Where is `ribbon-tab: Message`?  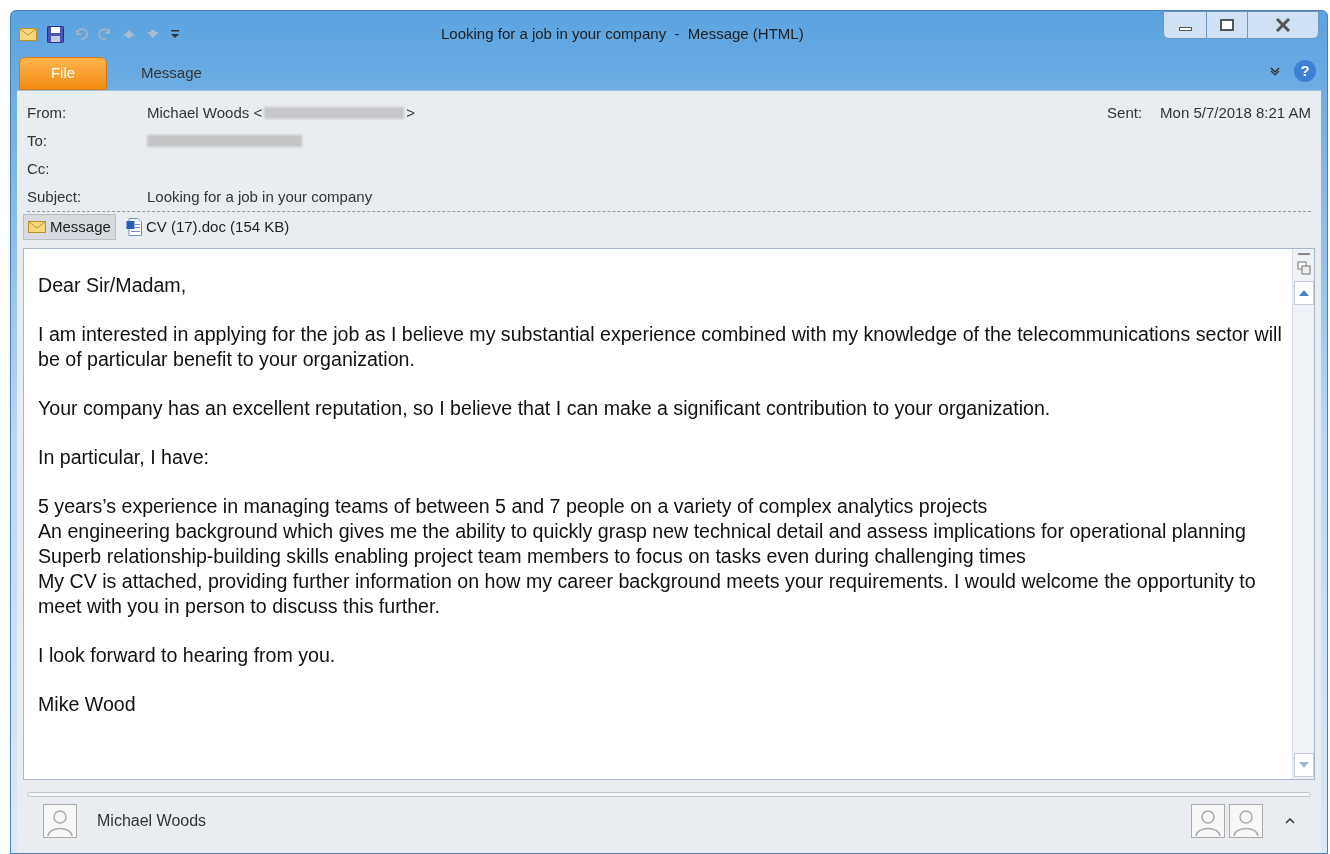
ribbon-tab: Message is located at coordinates (171, 73).